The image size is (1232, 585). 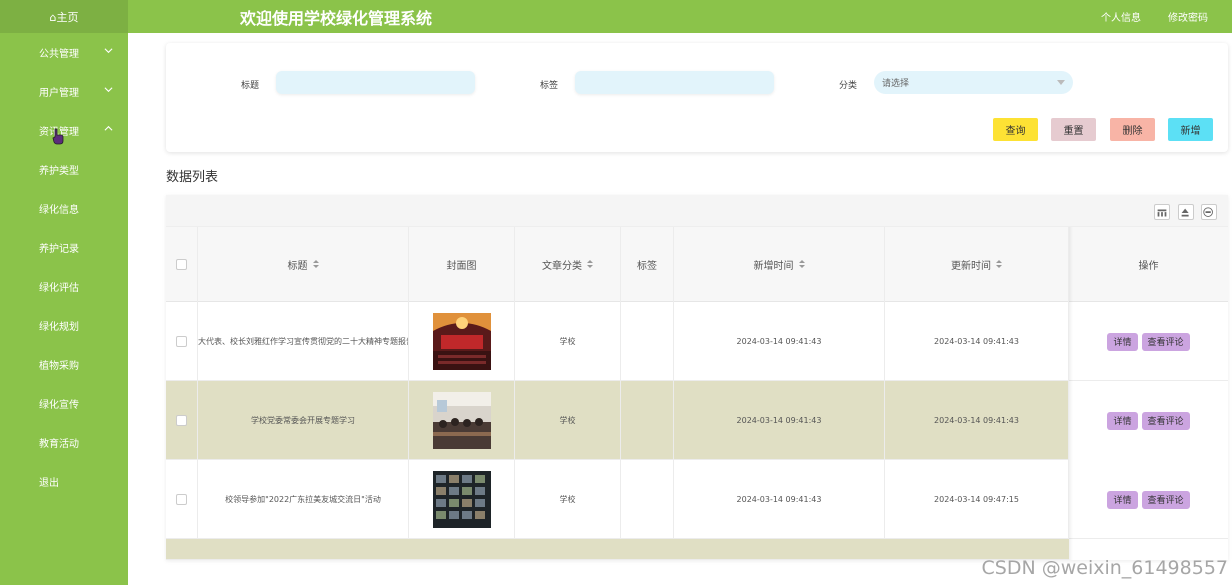 What do you see at coordinates (680, 16) in the screenshot?
I see `top-header: 欢迎使用学校绿化管理系统 个人信息 修改密码` at bounding box center [680, 16].